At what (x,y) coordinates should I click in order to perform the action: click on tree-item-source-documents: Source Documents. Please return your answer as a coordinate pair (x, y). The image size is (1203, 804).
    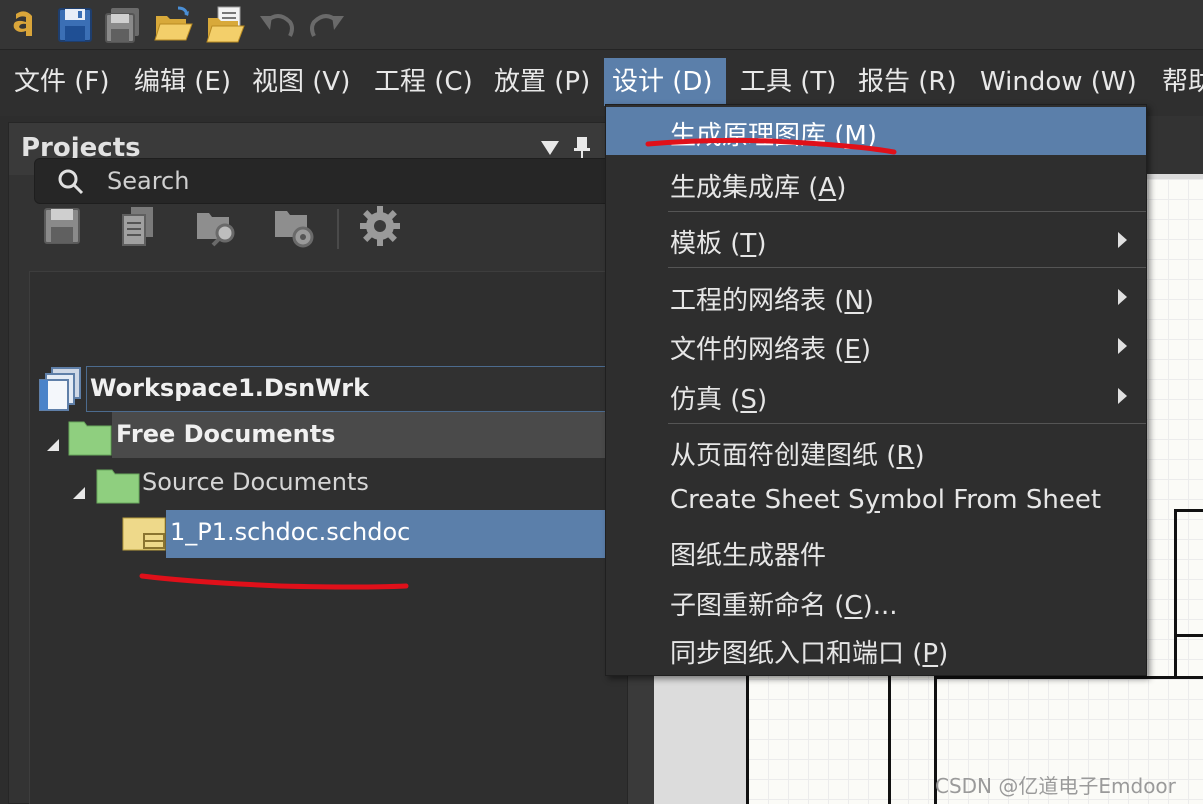
    Looking at the image, I should click on (318, 483).